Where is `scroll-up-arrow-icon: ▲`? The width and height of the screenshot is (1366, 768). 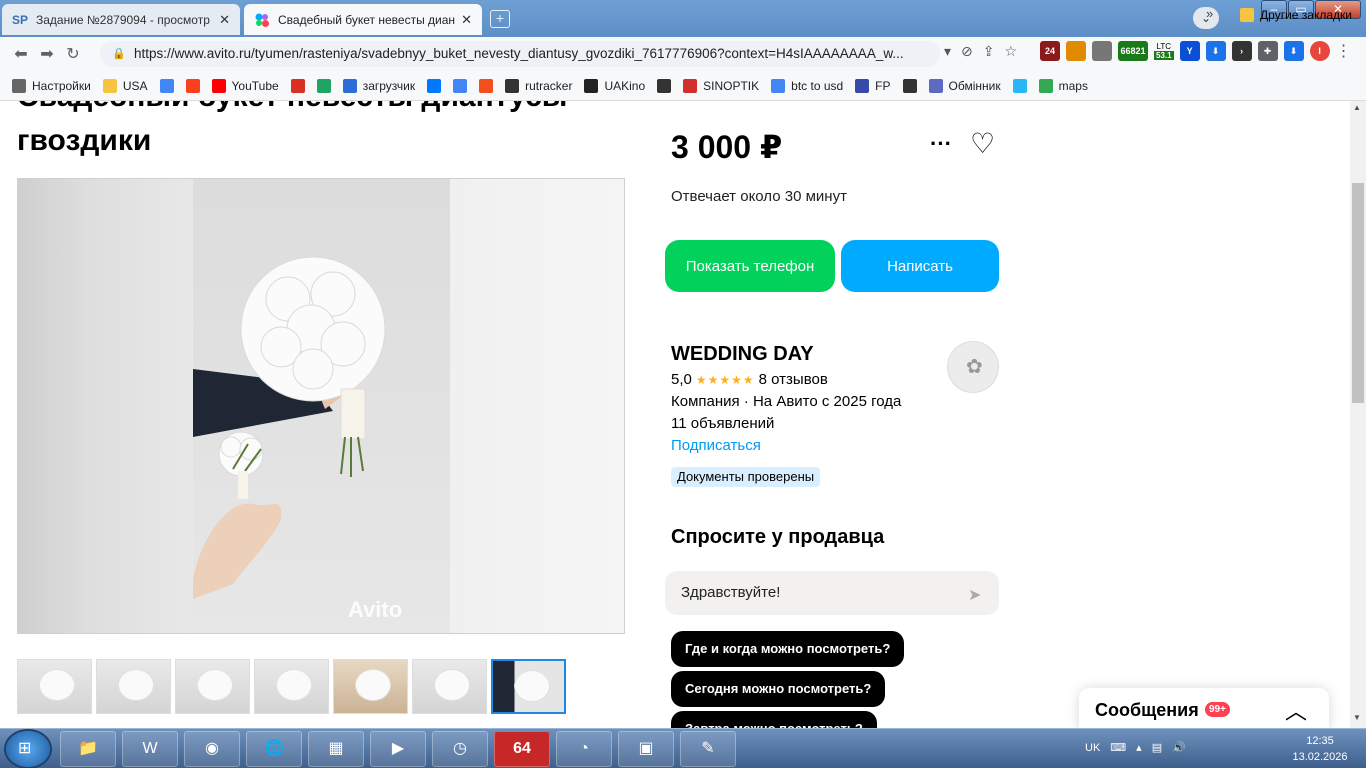 scroll-up-arrow-icon: ▲ is located at coordinates (1357, 107).